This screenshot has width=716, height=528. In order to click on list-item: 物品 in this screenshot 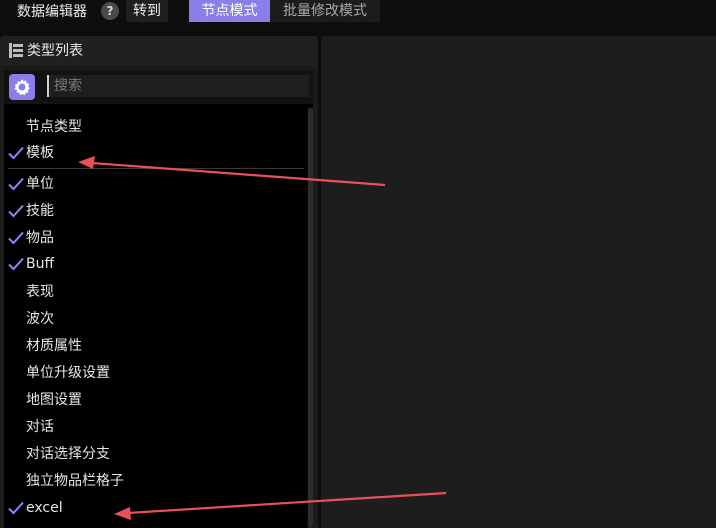, I will do `click(154, 238)`.